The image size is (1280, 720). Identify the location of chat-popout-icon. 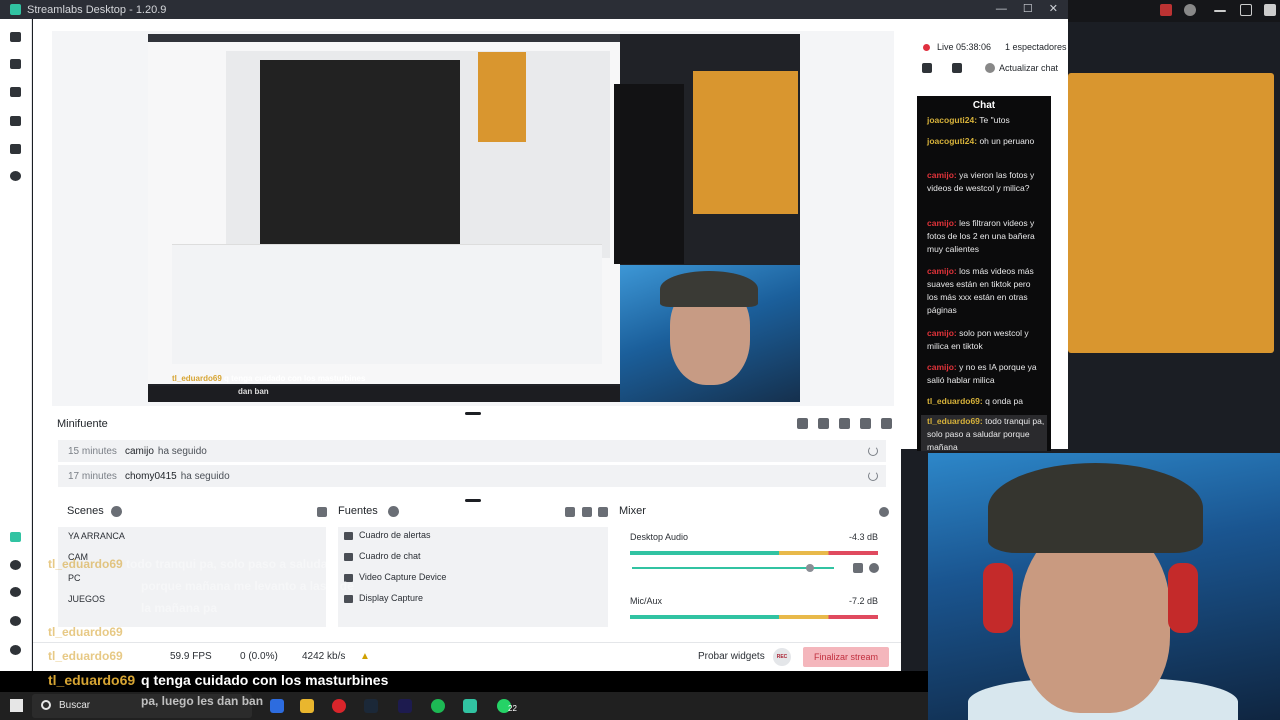
(957, 68).